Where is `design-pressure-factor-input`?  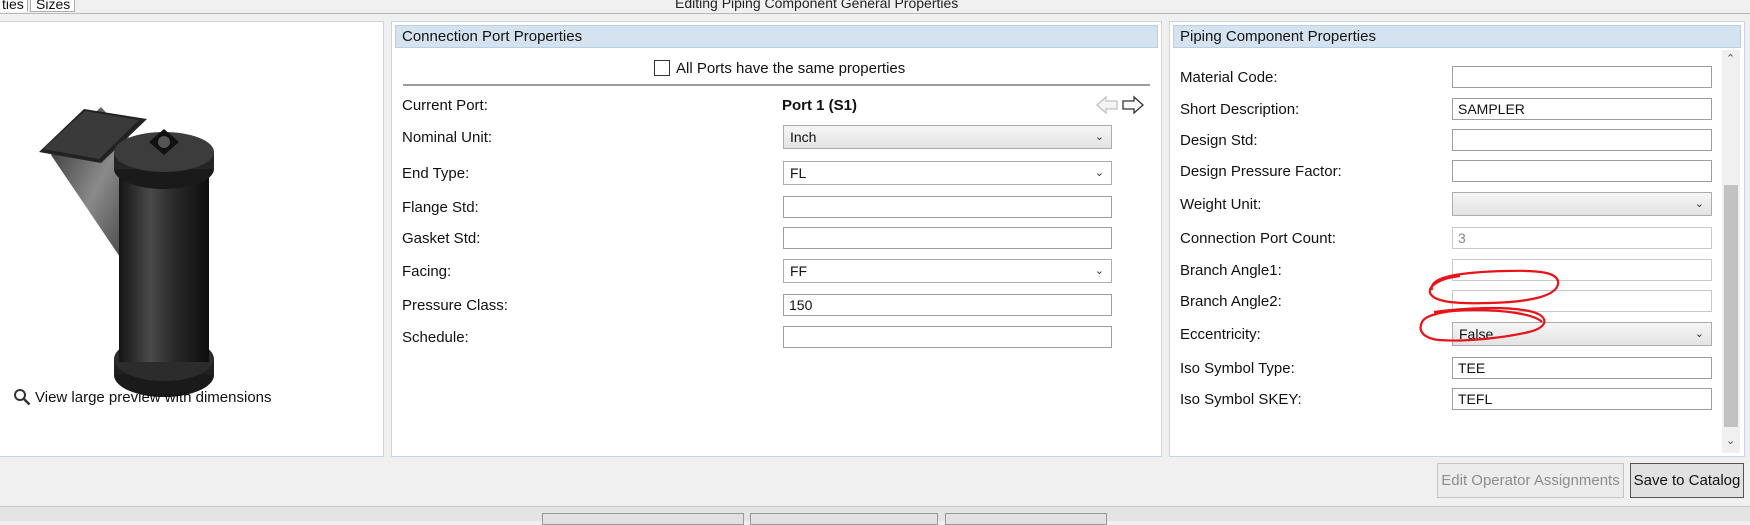 design-pressure-factor-input is located at coordinates (1582, 171).